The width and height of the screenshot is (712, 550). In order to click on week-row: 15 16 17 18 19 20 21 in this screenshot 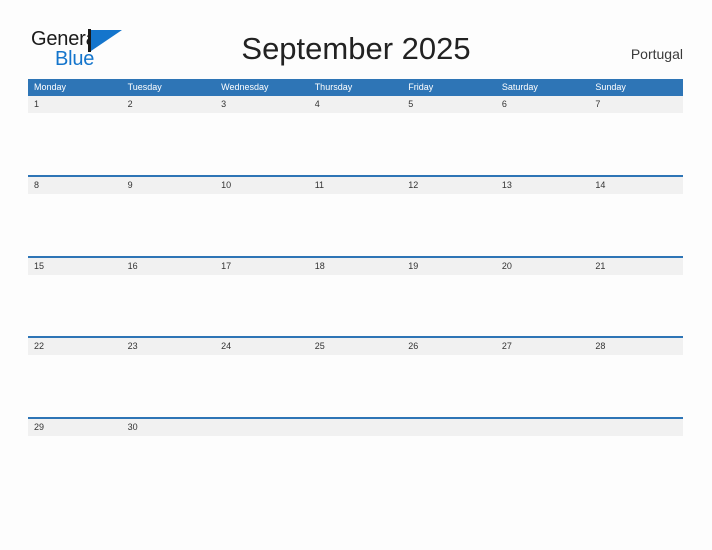, I will do `click(355, 296)`.